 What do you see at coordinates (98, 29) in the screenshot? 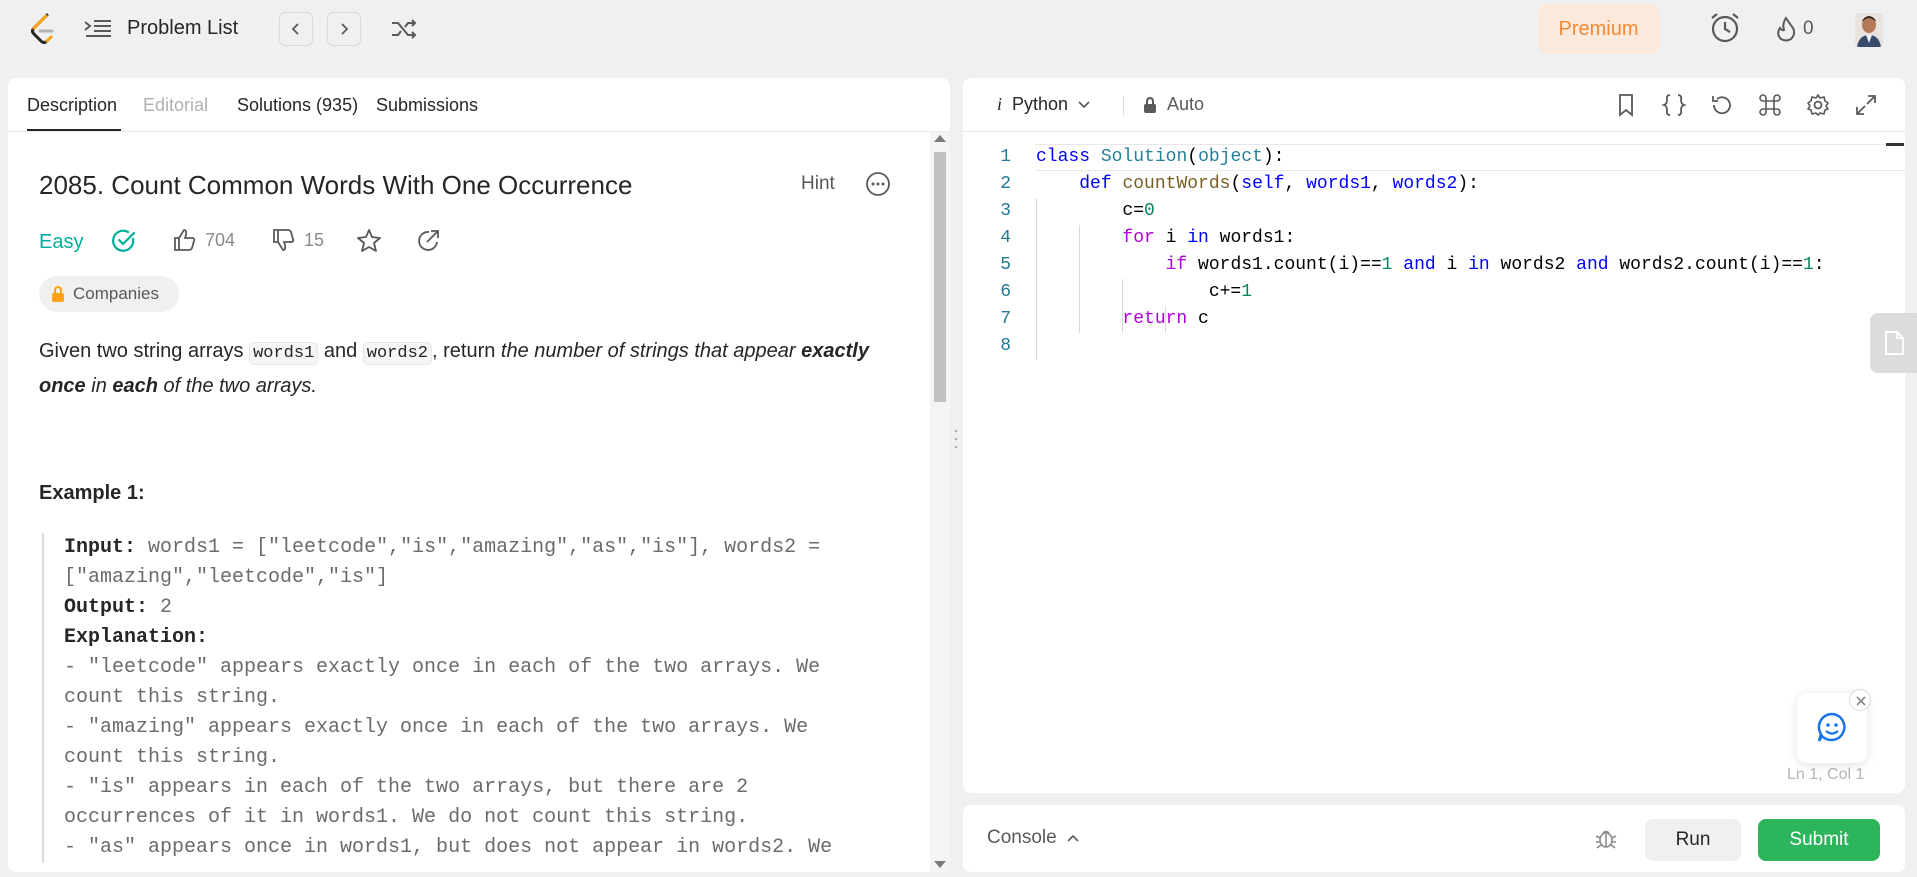
I see `list-icon` at bounding box center [98, 29].